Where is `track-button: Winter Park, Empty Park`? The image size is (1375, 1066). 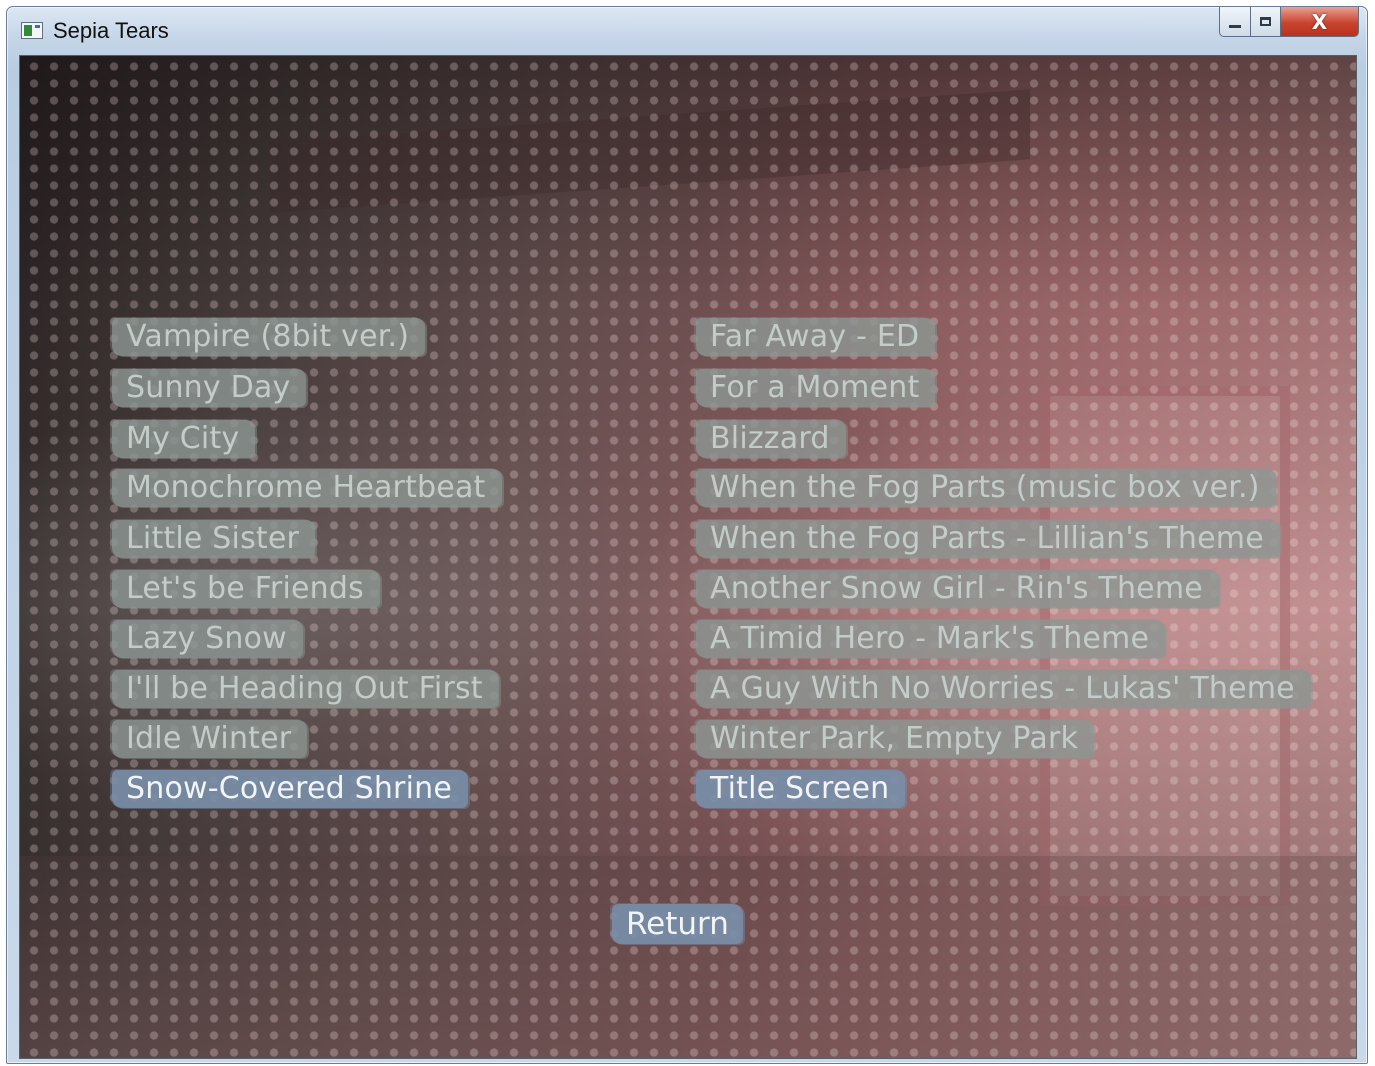 track-button: Winter Park, Empty Park is located at coordinates (895, 739).